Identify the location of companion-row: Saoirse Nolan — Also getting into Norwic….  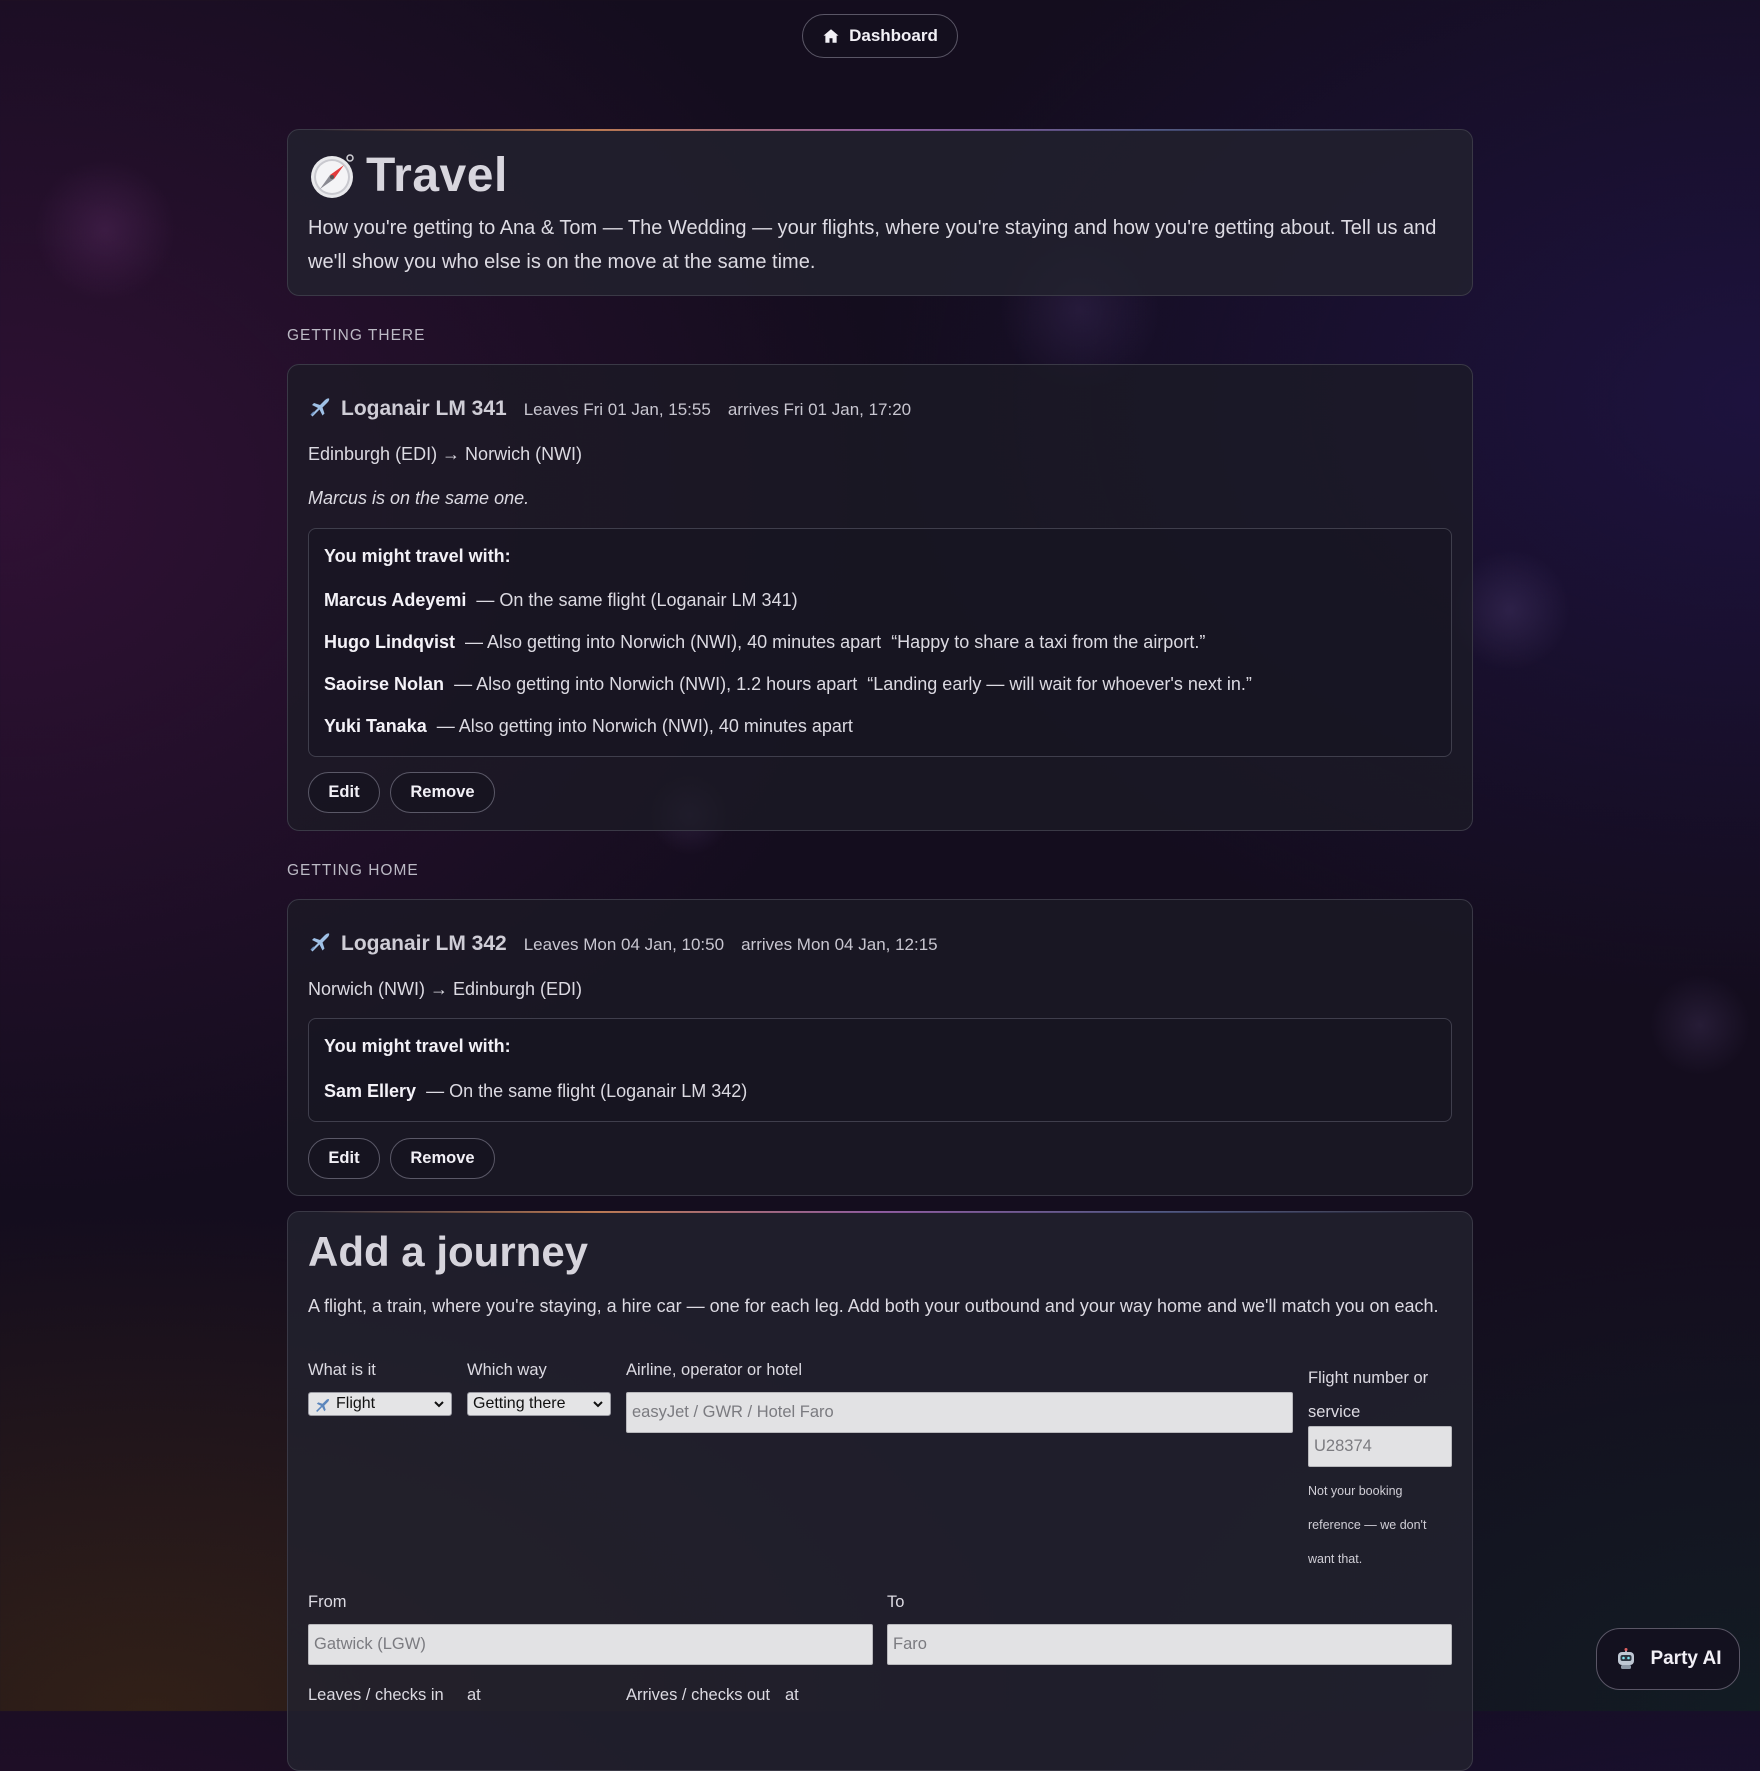
(788, 684).